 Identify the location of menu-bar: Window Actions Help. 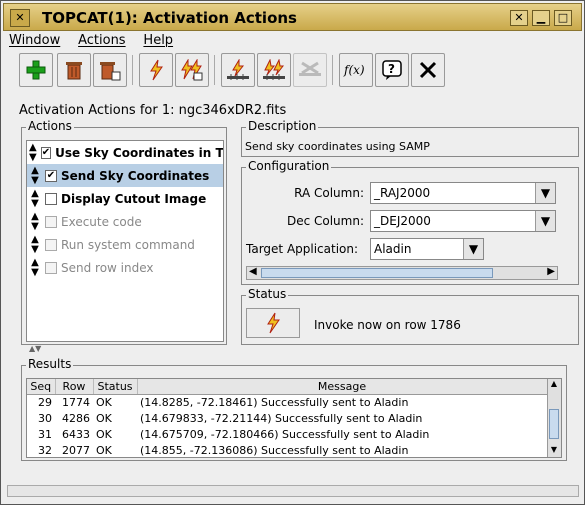
(98, 42).